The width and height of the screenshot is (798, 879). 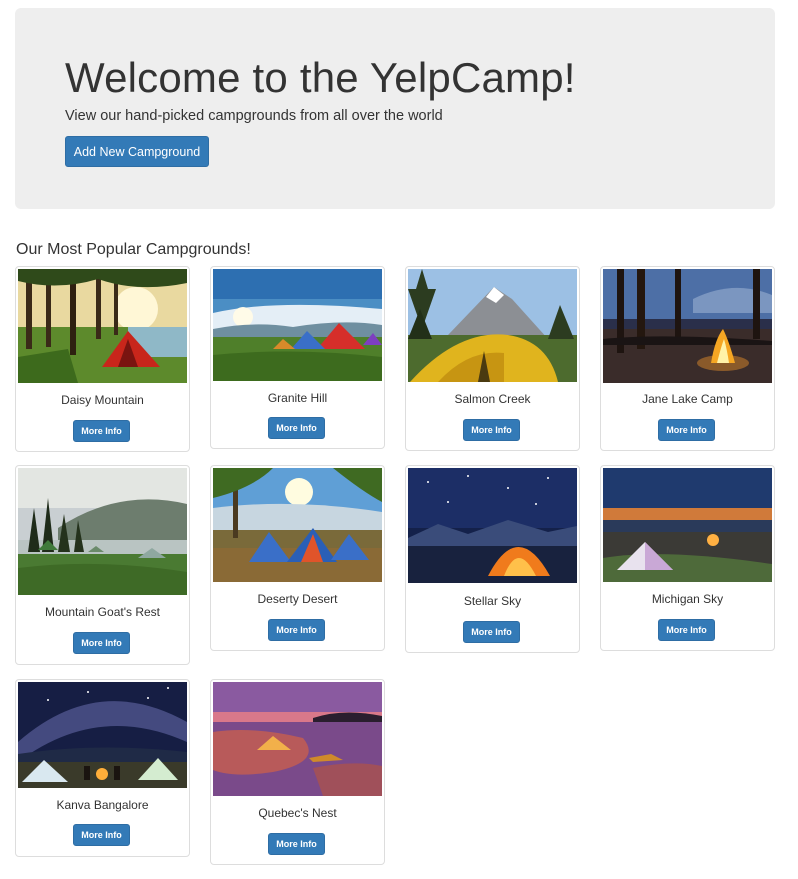 What do you see at coordinates (102, 805) in the screenshot?
I see `campground-name: Kanva Bangalore` at bounding box center [102, 805].